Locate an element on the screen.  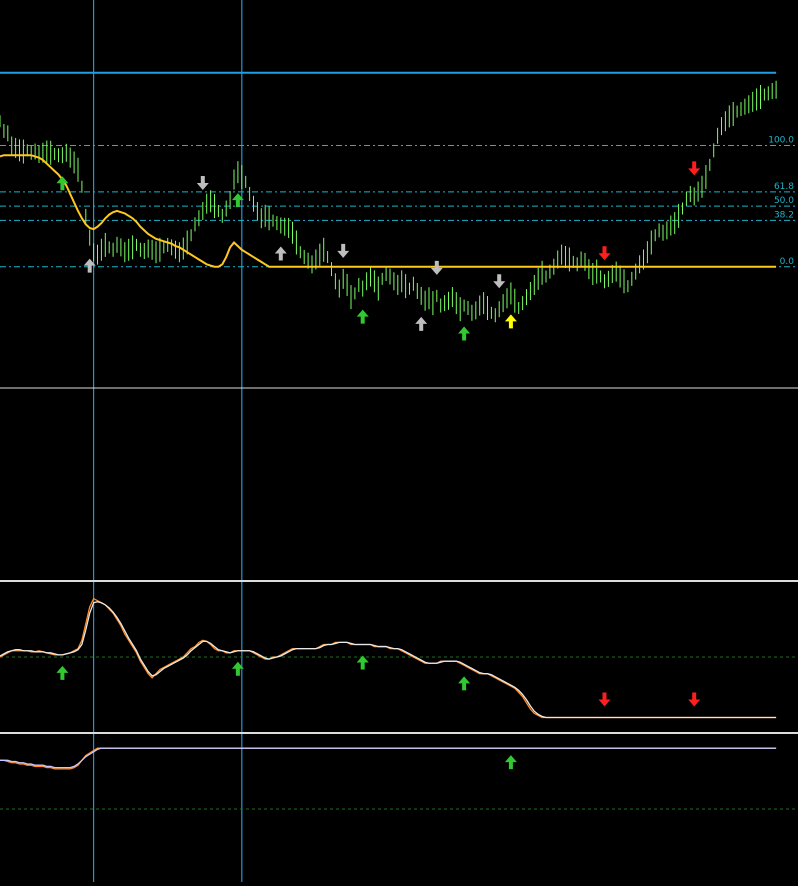
fib-label-1: 38.2 is located at coordinates (784, 215).